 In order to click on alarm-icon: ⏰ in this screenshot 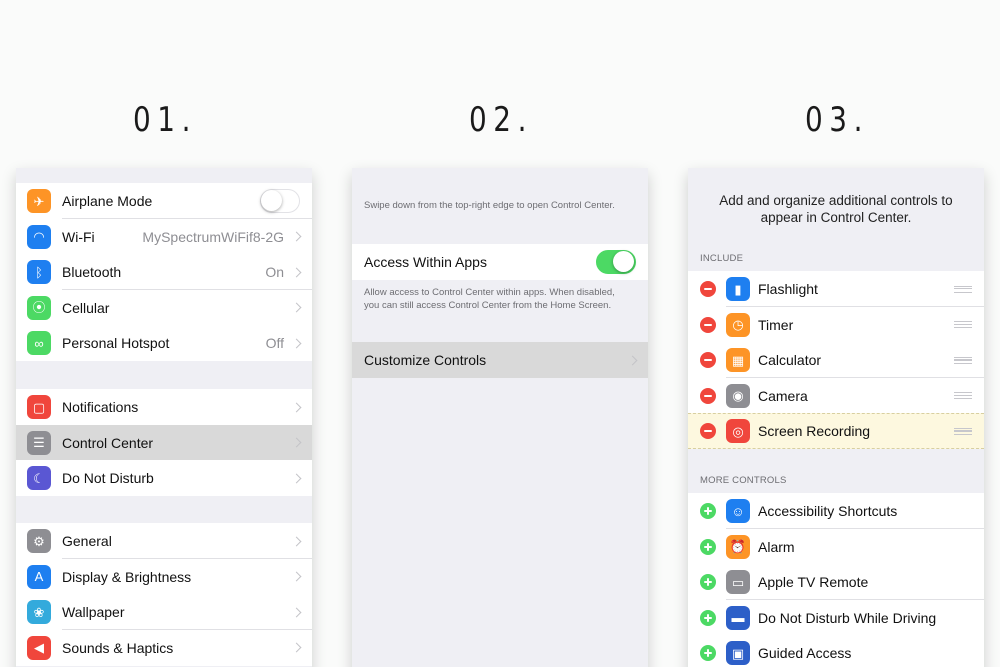, I will do `click(738, 546)`.